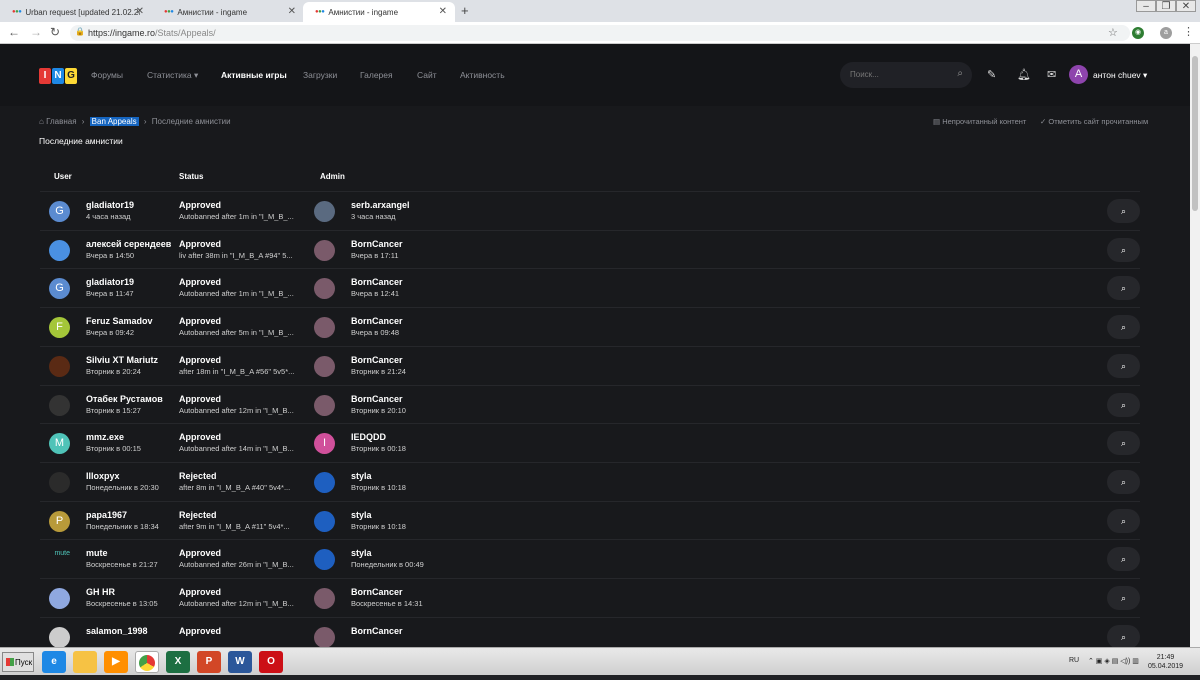 Image resolution: width=1200 pixels, height=680 pixels. What do you see at coordinates (172, 75) in the screenshot?
I see `nav-stats: Статистика ▾` at bounding box center [172, 75].